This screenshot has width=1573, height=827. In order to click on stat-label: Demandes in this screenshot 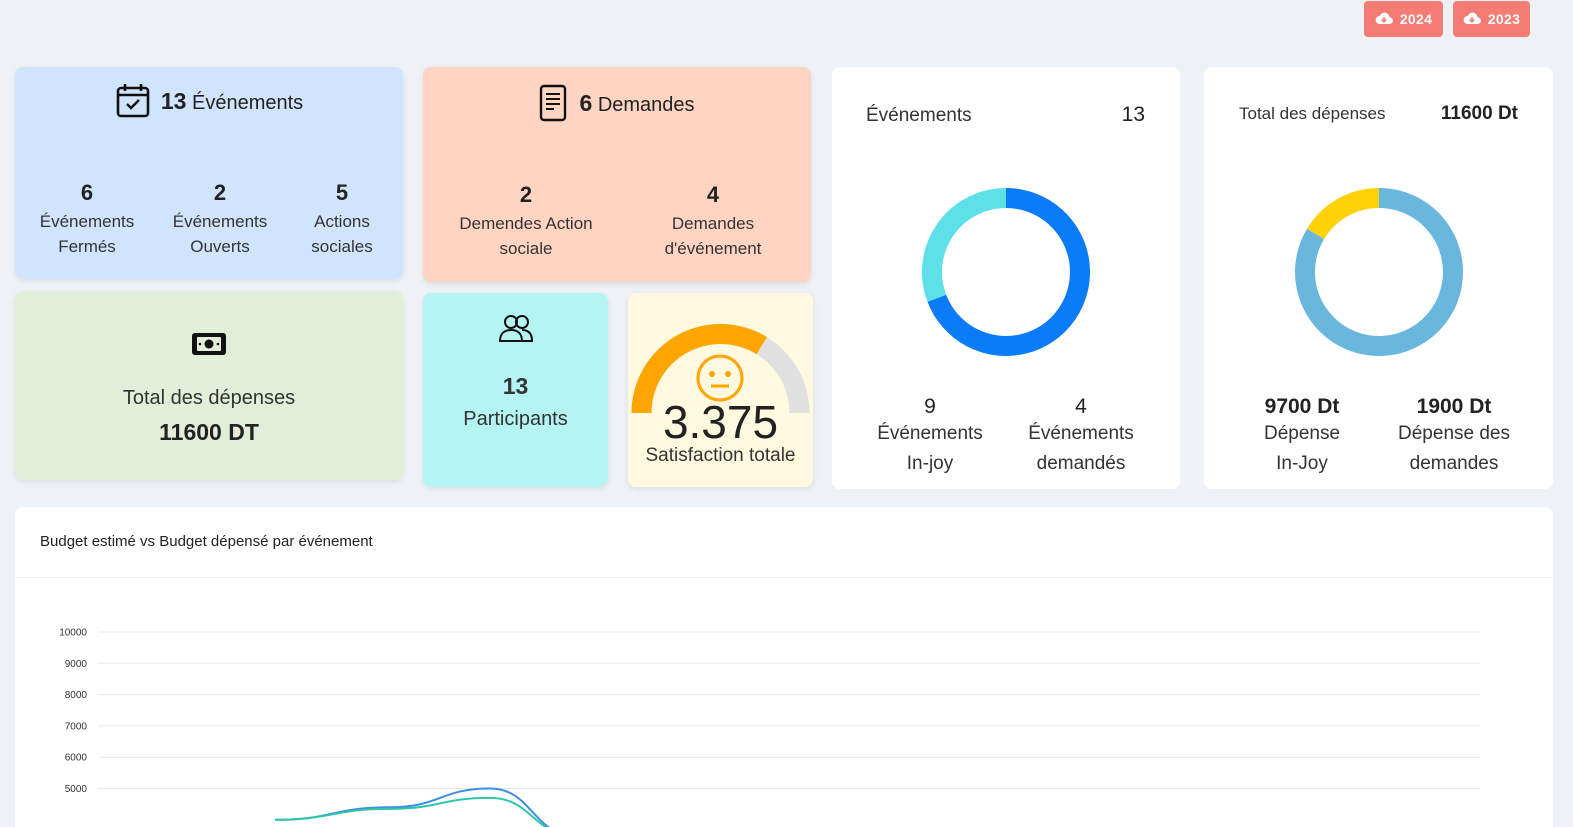, I will do `click(713, 223)`.